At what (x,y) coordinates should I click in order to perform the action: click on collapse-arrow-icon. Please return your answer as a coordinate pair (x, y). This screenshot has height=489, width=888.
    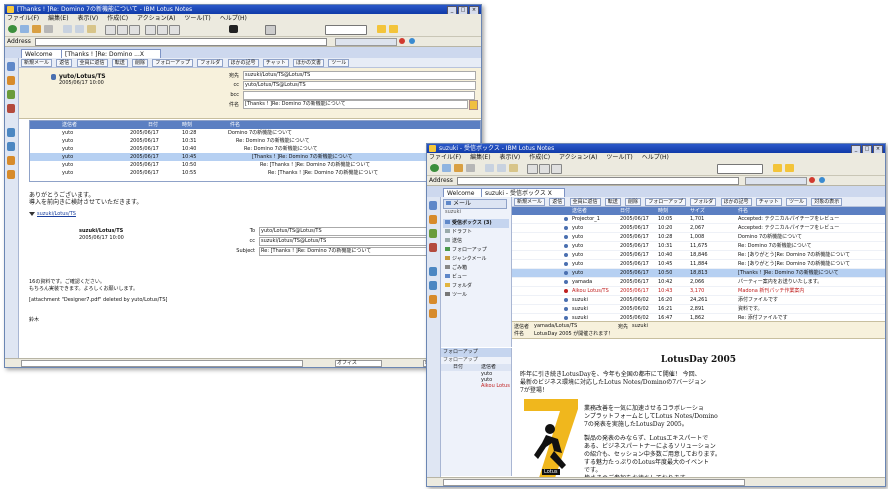
    Looking at the image, I should click on (32, 214).